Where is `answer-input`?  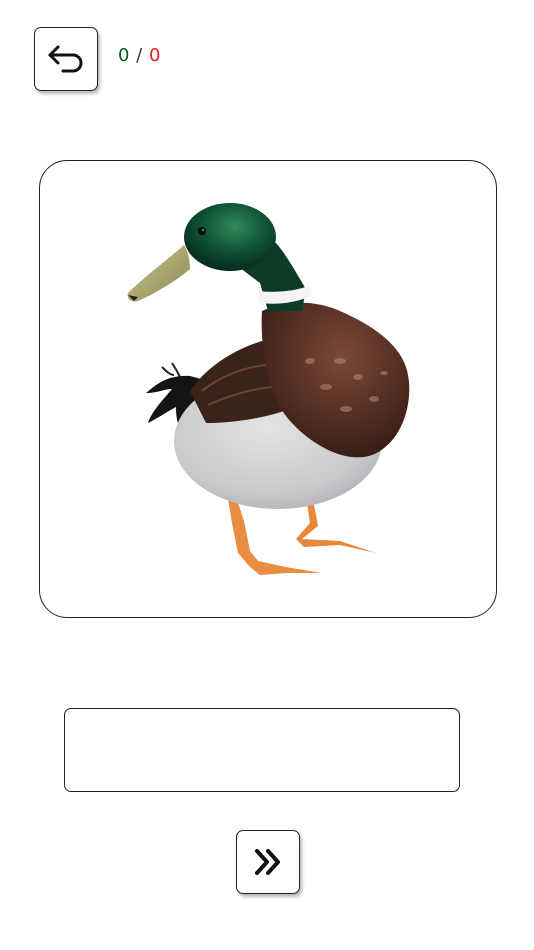 answer-input is located at coordinates (262, 750).